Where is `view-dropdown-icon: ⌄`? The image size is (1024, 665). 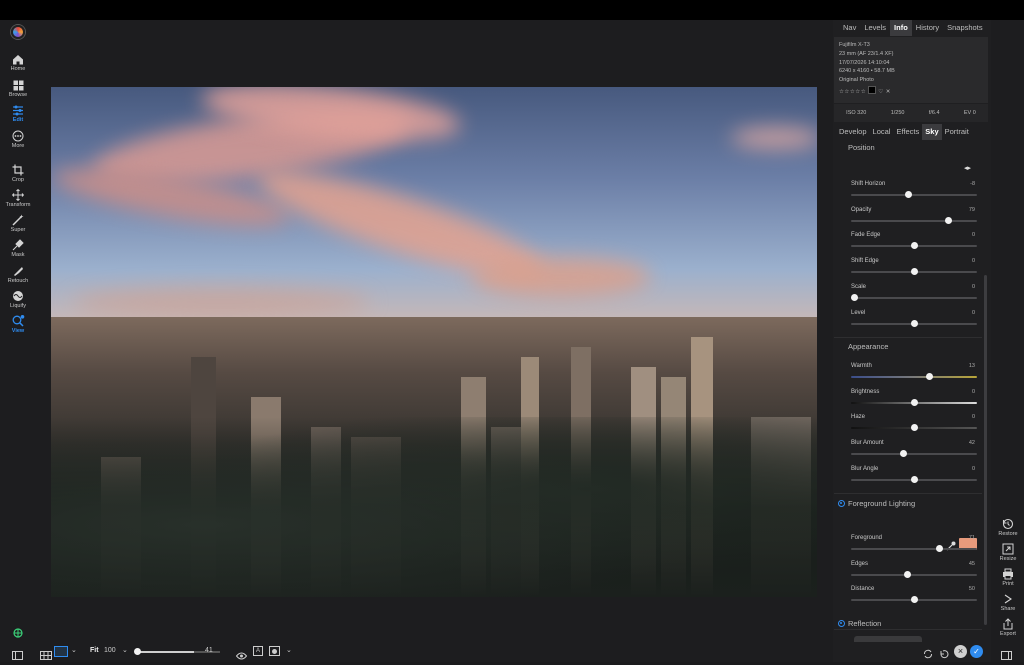
view-dropdown-icon: ⌄ is located at coordinates (74, 650).